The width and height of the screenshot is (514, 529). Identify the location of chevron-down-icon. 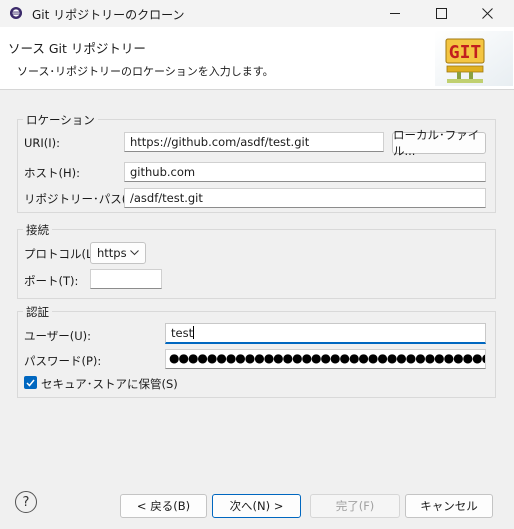
(134, 253).